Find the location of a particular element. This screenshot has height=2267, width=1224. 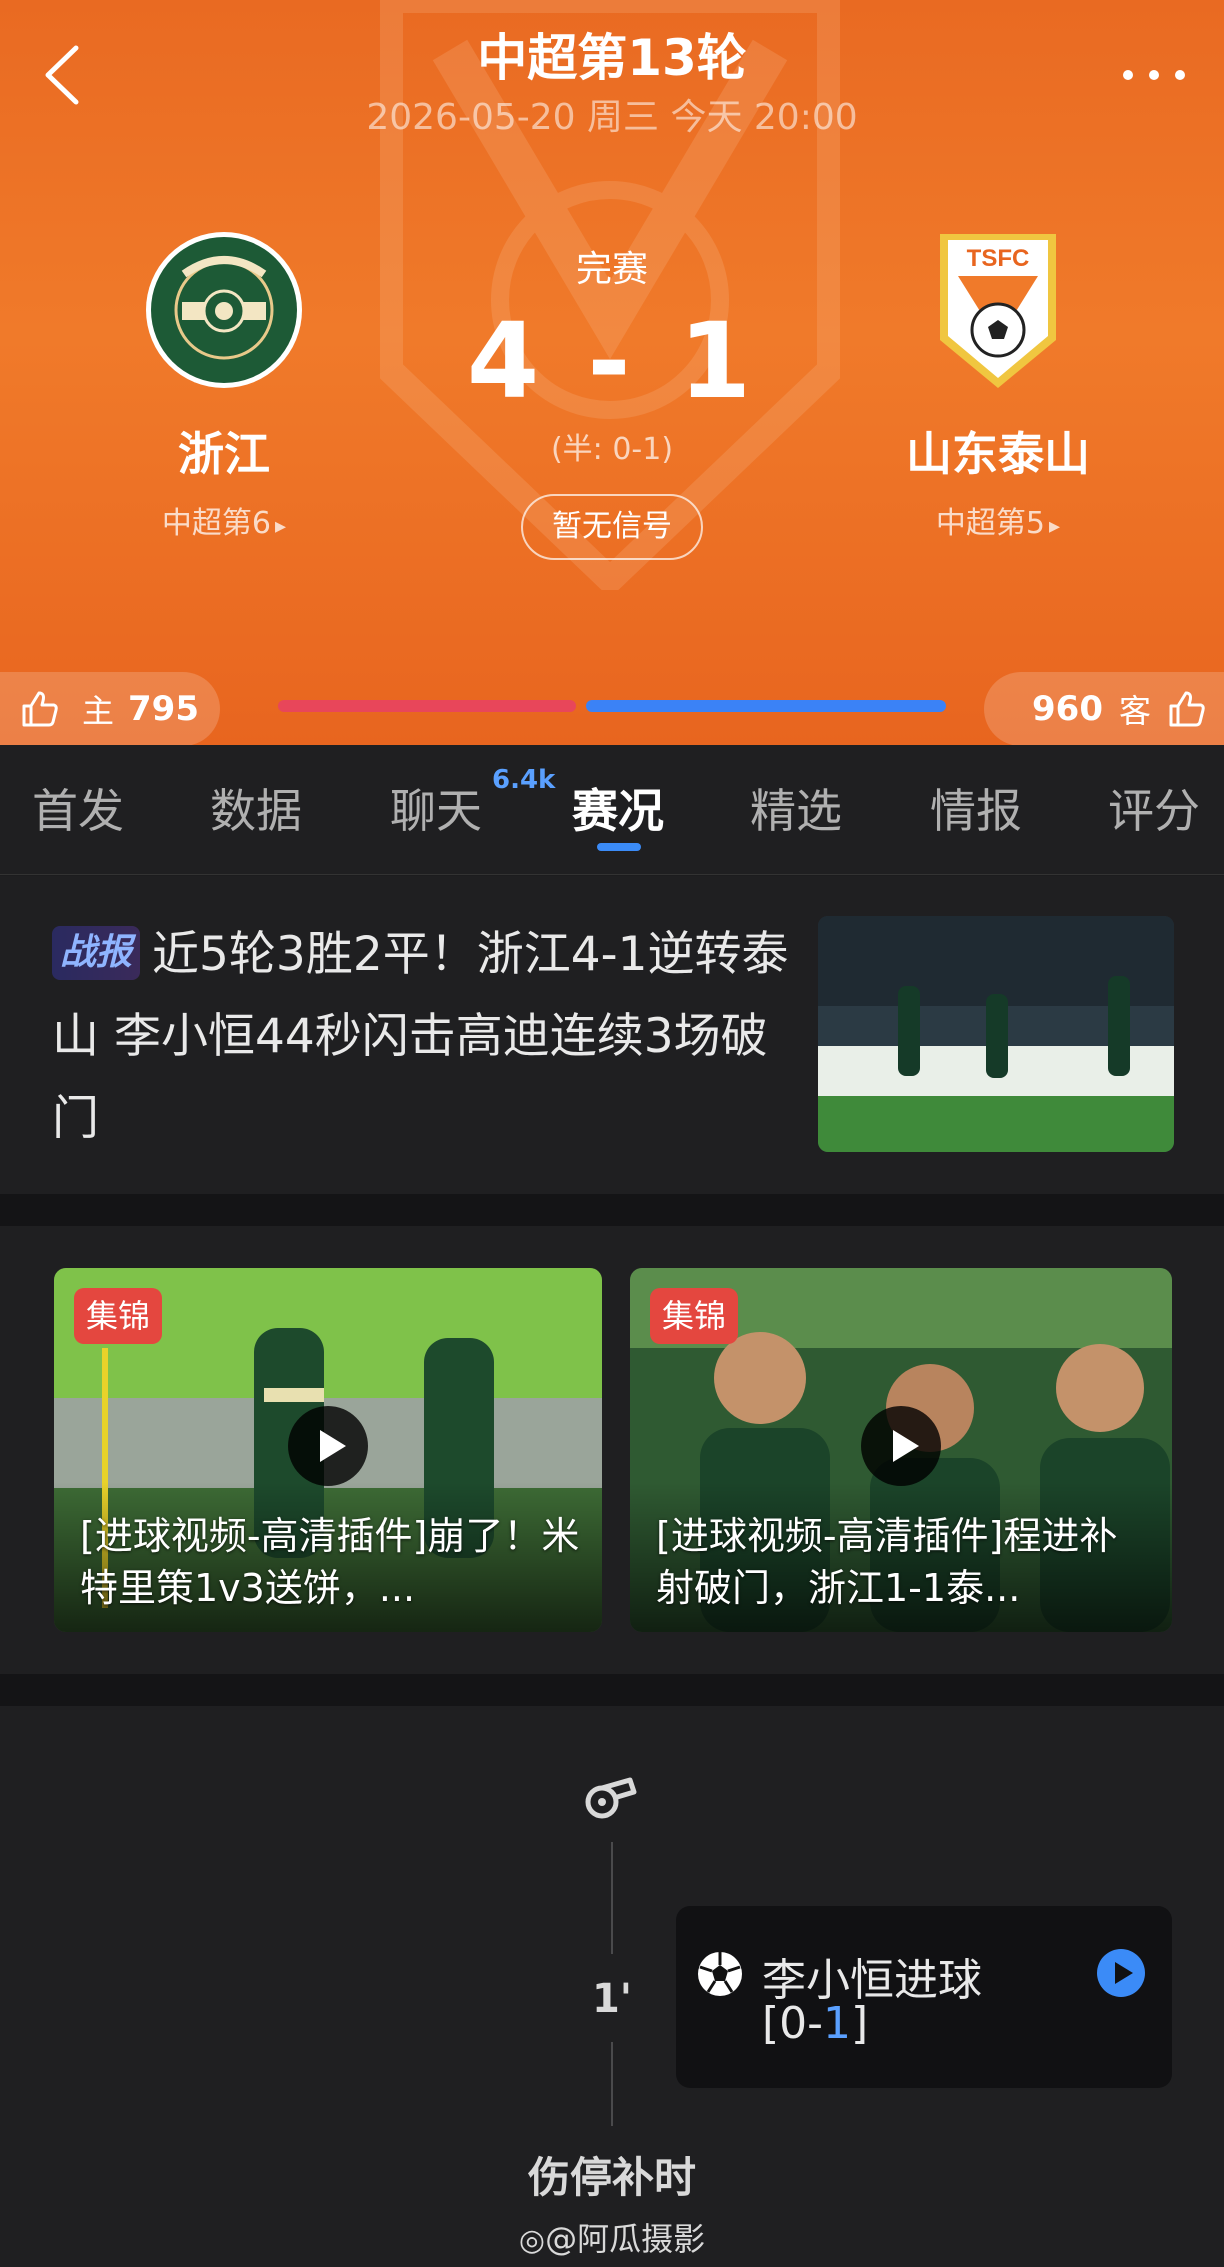

play-circle-icon is located at coordinates (1121, 1973).